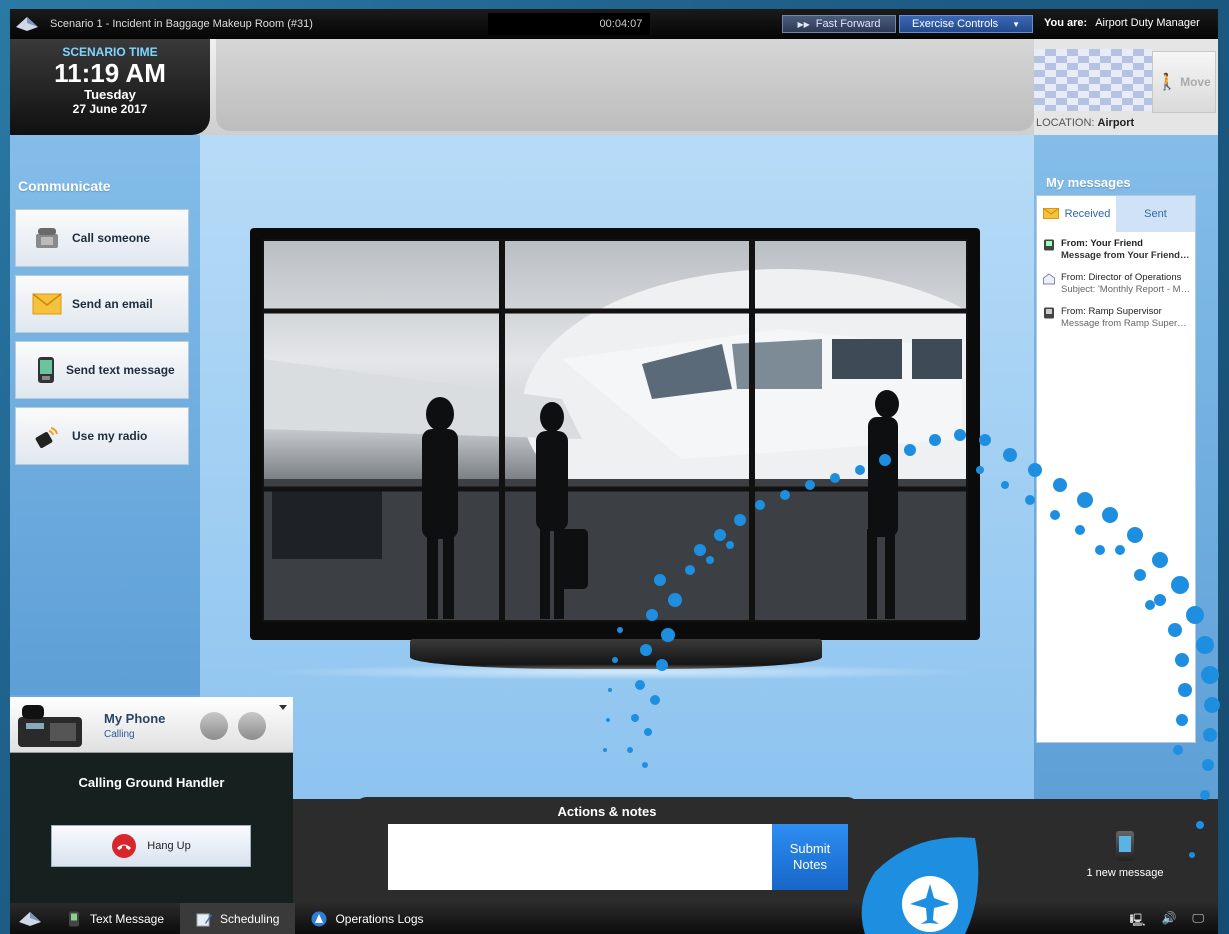  What do you see at coordinates (169, 846) in the screenshot?
I see `hang-up-label: Hang Up` at bounding box center [169, 846].